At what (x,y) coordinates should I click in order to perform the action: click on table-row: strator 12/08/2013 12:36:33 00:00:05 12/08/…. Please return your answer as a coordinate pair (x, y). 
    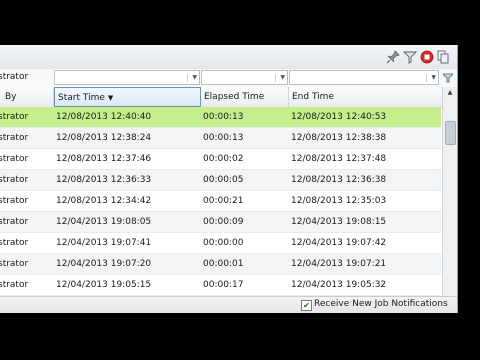
    Looking at the image, I should click on (220, 180).